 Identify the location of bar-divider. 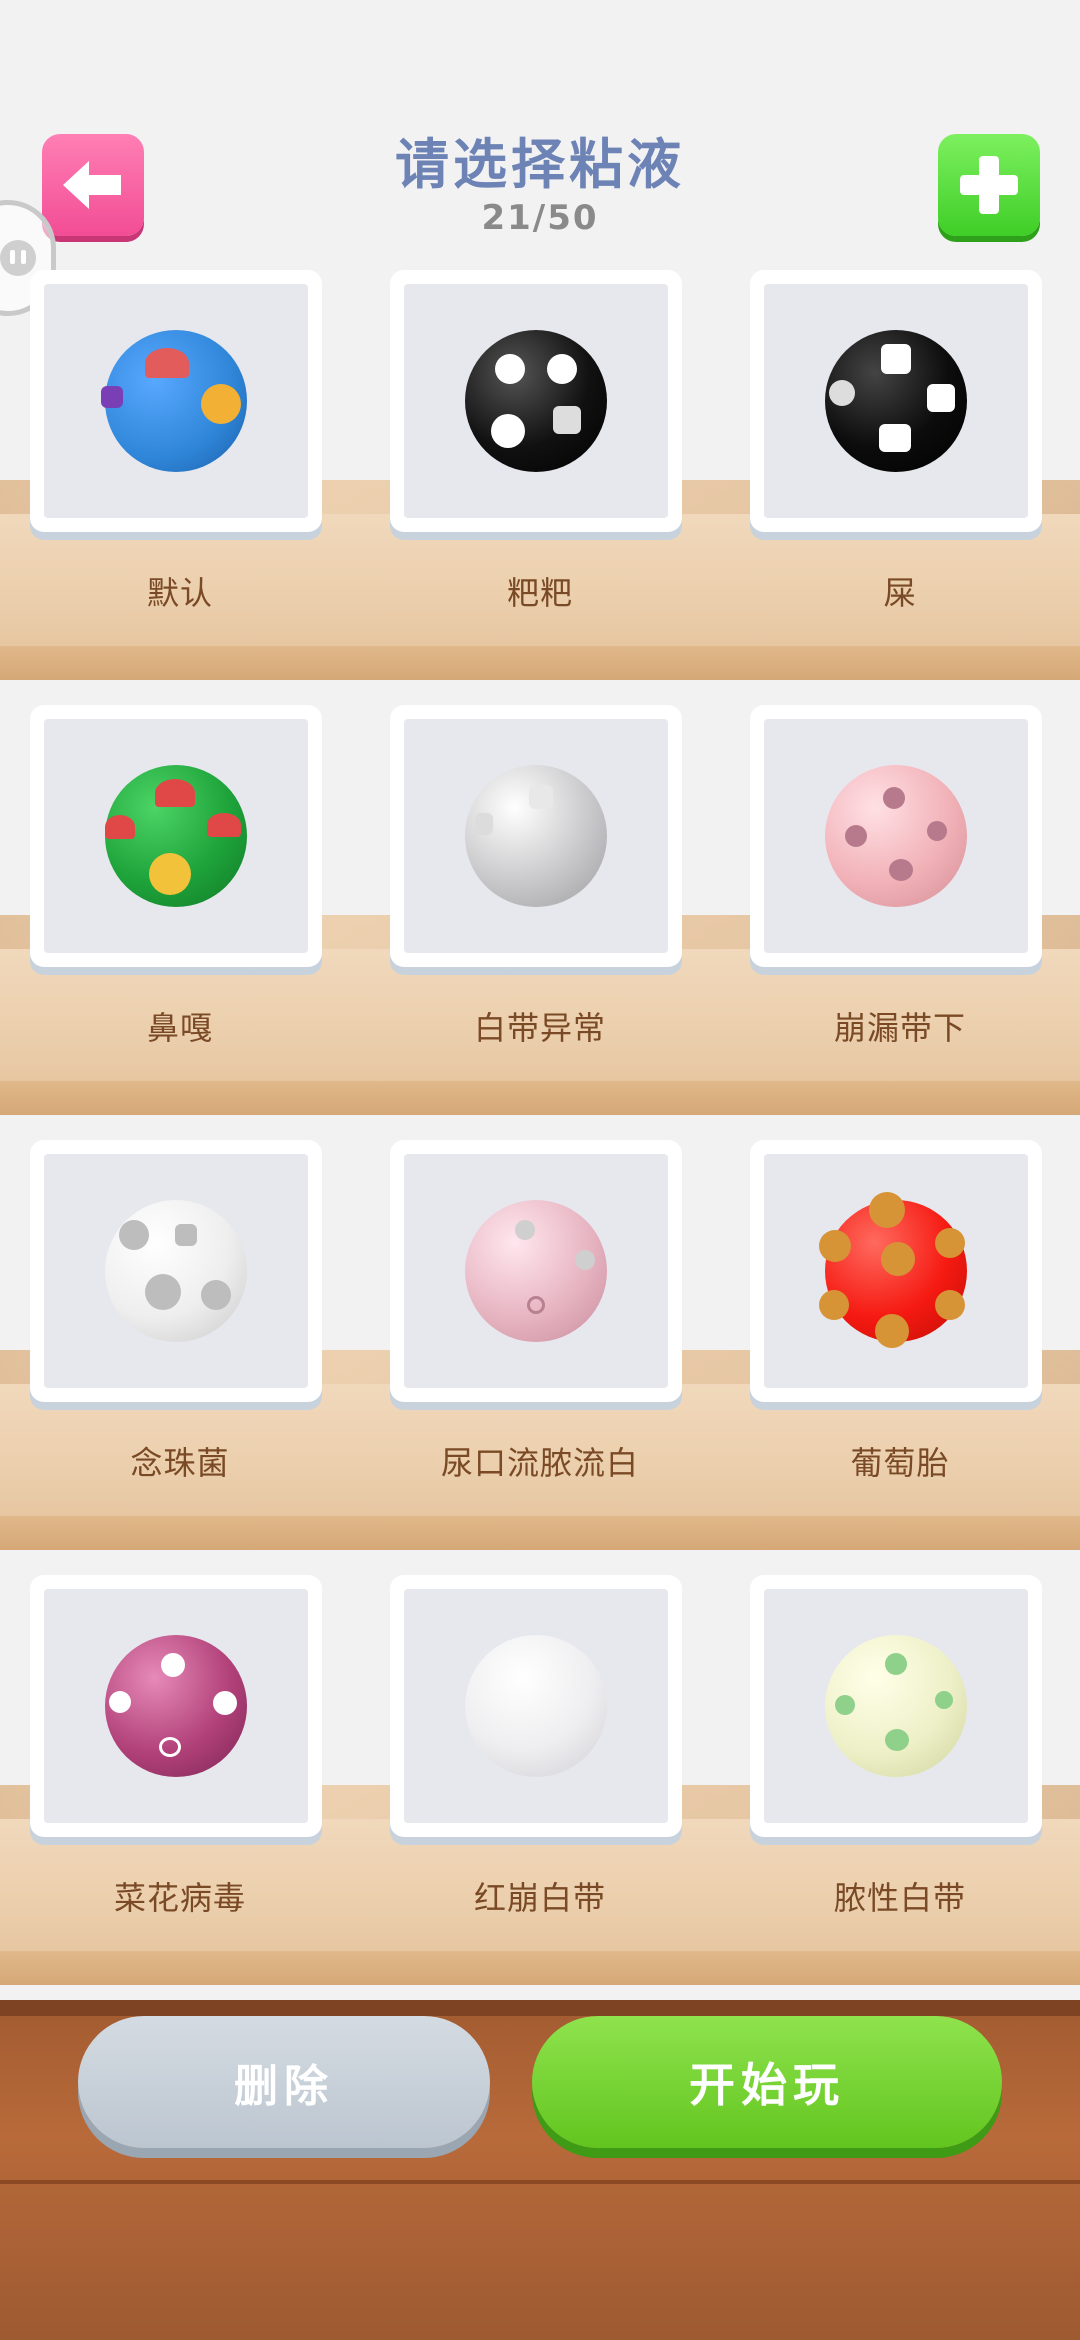
(540, 2182).